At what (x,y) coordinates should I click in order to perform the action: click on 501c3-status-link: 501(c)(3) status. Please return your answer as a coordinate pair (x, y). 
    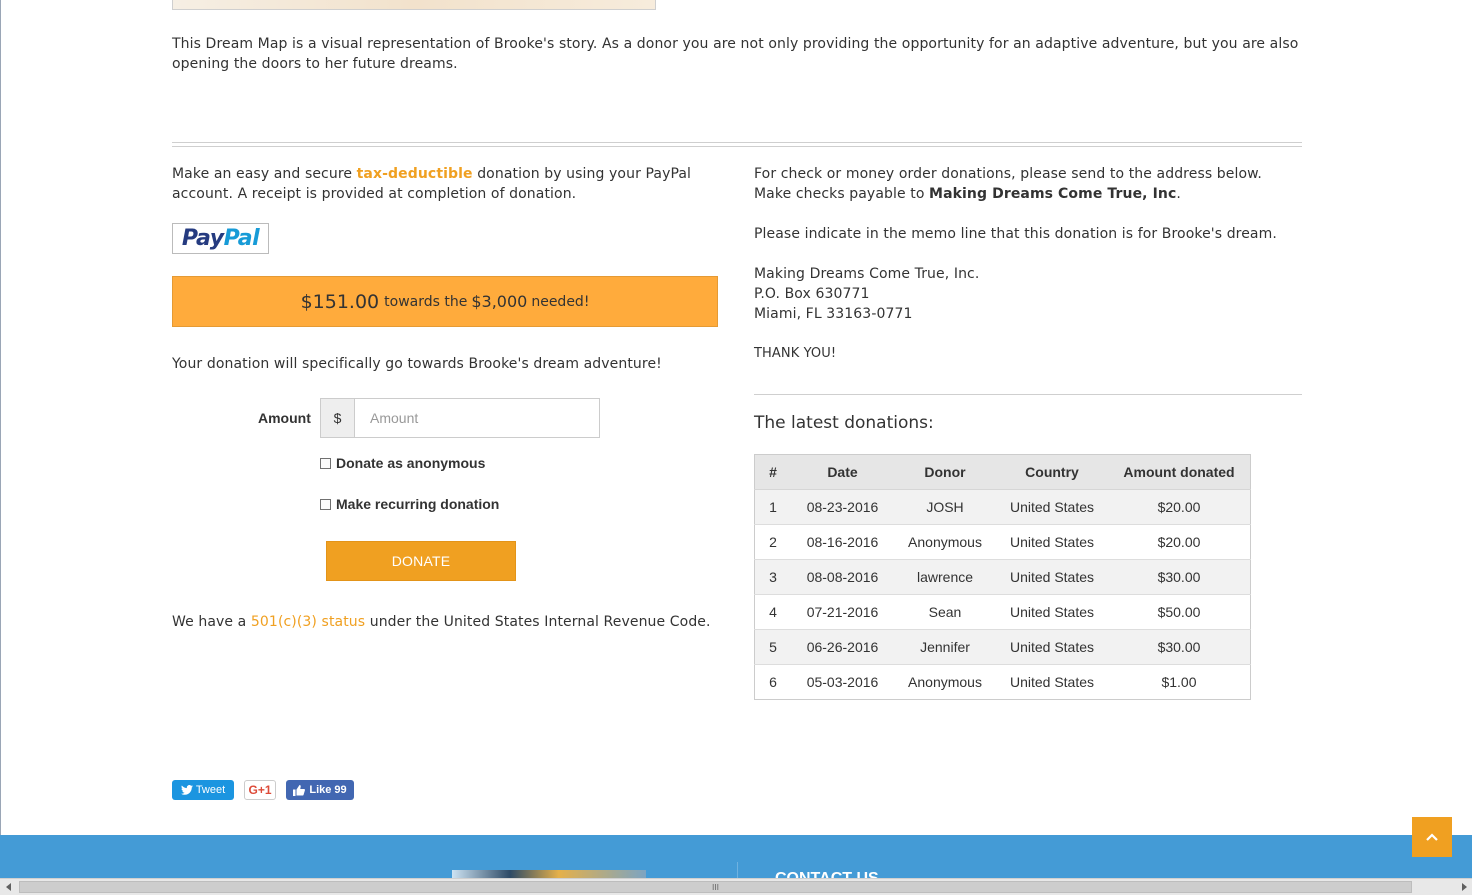
    Looking at the image, I should click on (308, 622).